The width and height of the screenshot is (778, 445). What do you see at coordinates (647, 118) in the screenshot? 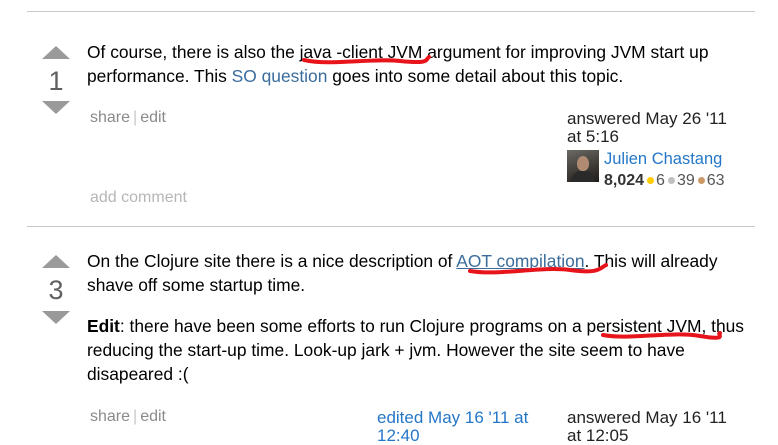
I see `answered-label: answered May 26 '11` at bounding box center [647, 118].